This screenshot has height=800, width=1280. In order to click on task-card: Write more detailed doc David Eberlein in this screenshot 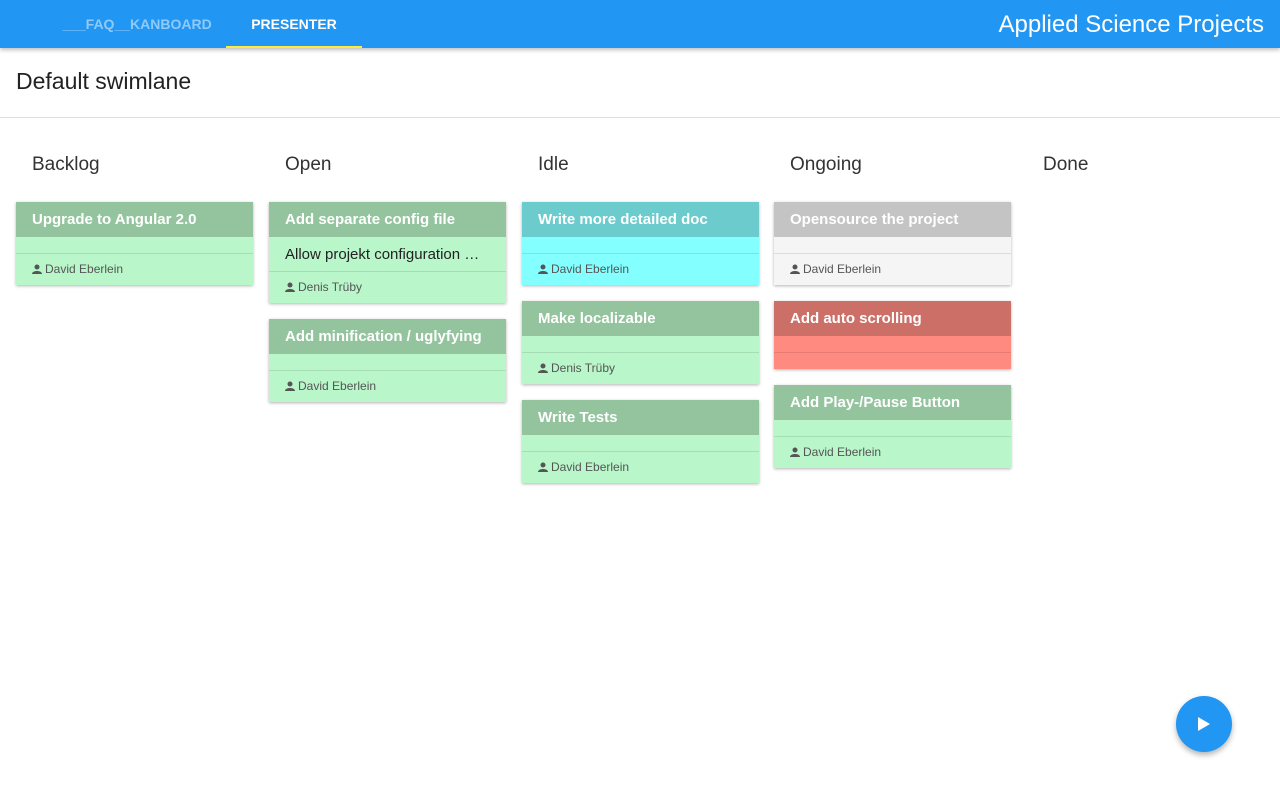, I will do `click(640, 243)`.